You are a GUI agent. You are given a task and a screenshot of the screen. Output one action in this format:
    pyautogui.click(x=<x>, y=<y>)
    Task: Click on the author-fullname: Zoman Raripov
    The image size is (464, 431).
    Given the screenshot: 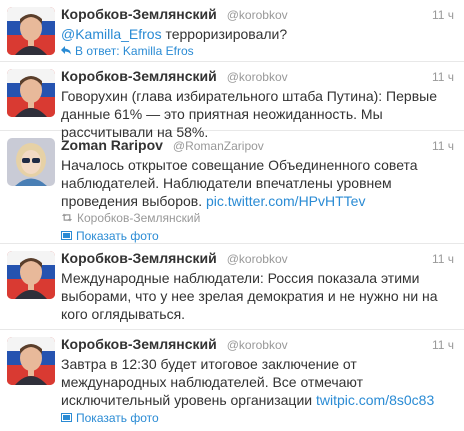 What is the action you would take?
    pyautogui.click(x=112, y=145)
    